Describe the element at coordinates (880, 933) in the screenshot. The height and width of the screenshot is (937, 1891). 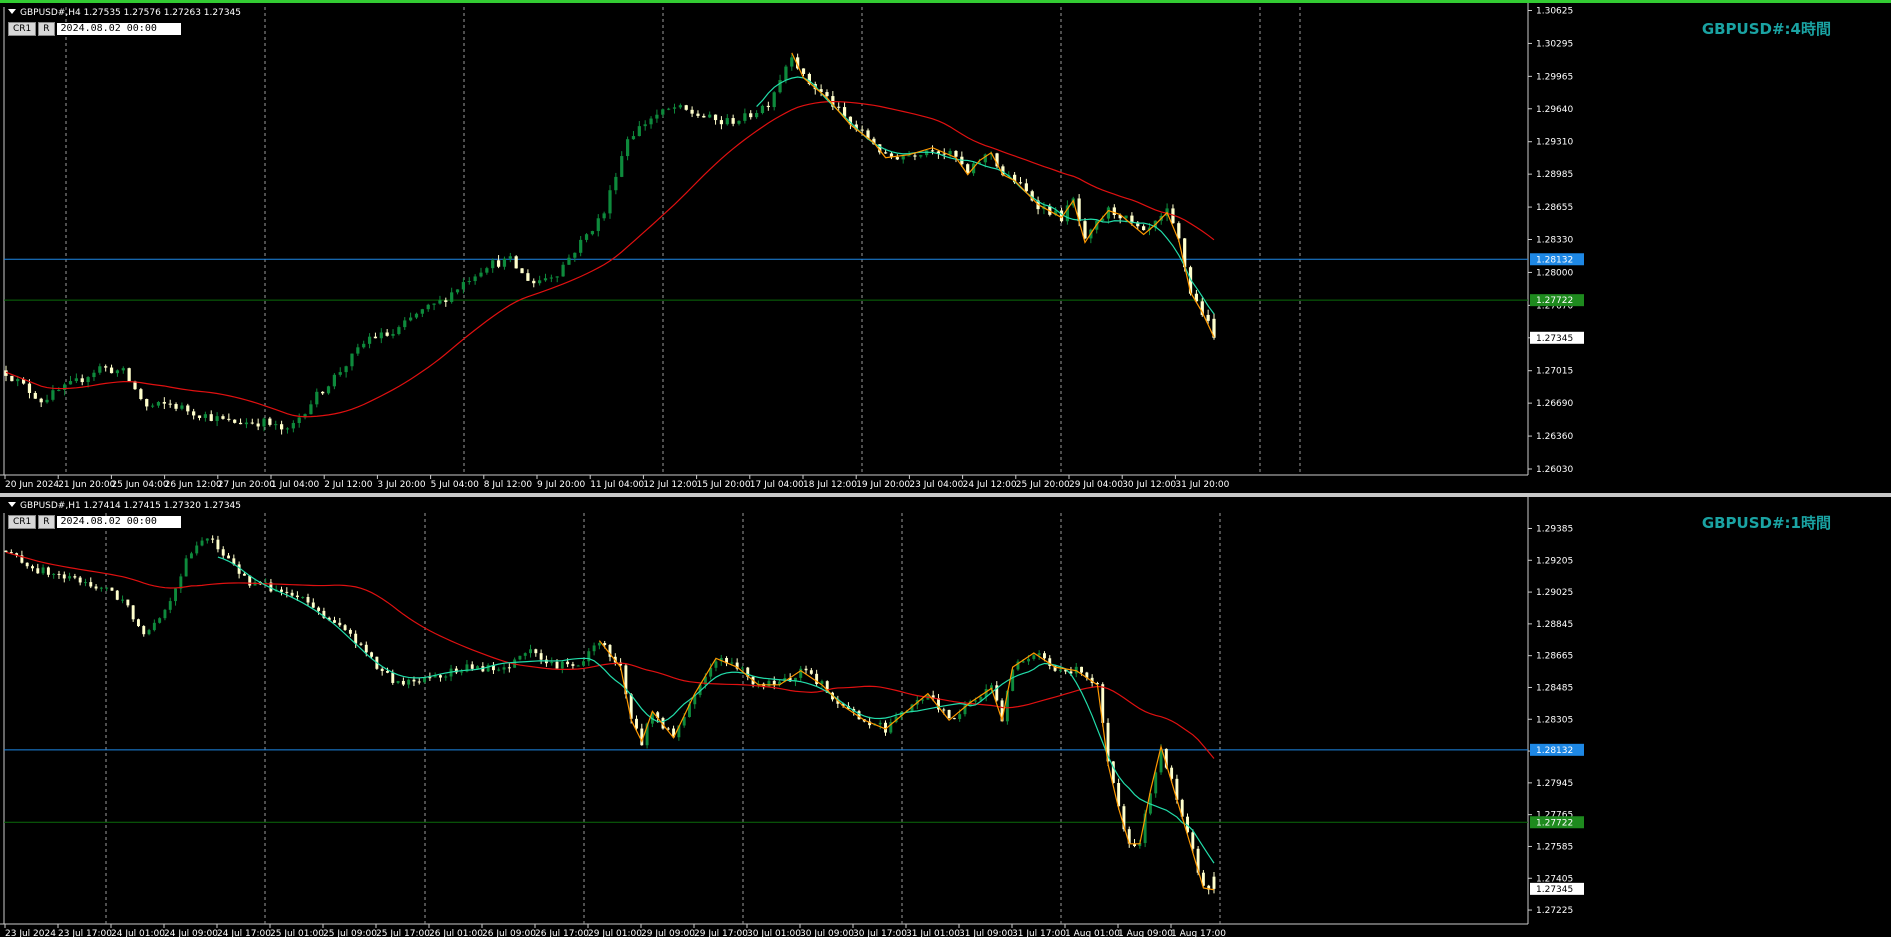
I see `time-tick-label: 30 Jul 17:00` at that location.